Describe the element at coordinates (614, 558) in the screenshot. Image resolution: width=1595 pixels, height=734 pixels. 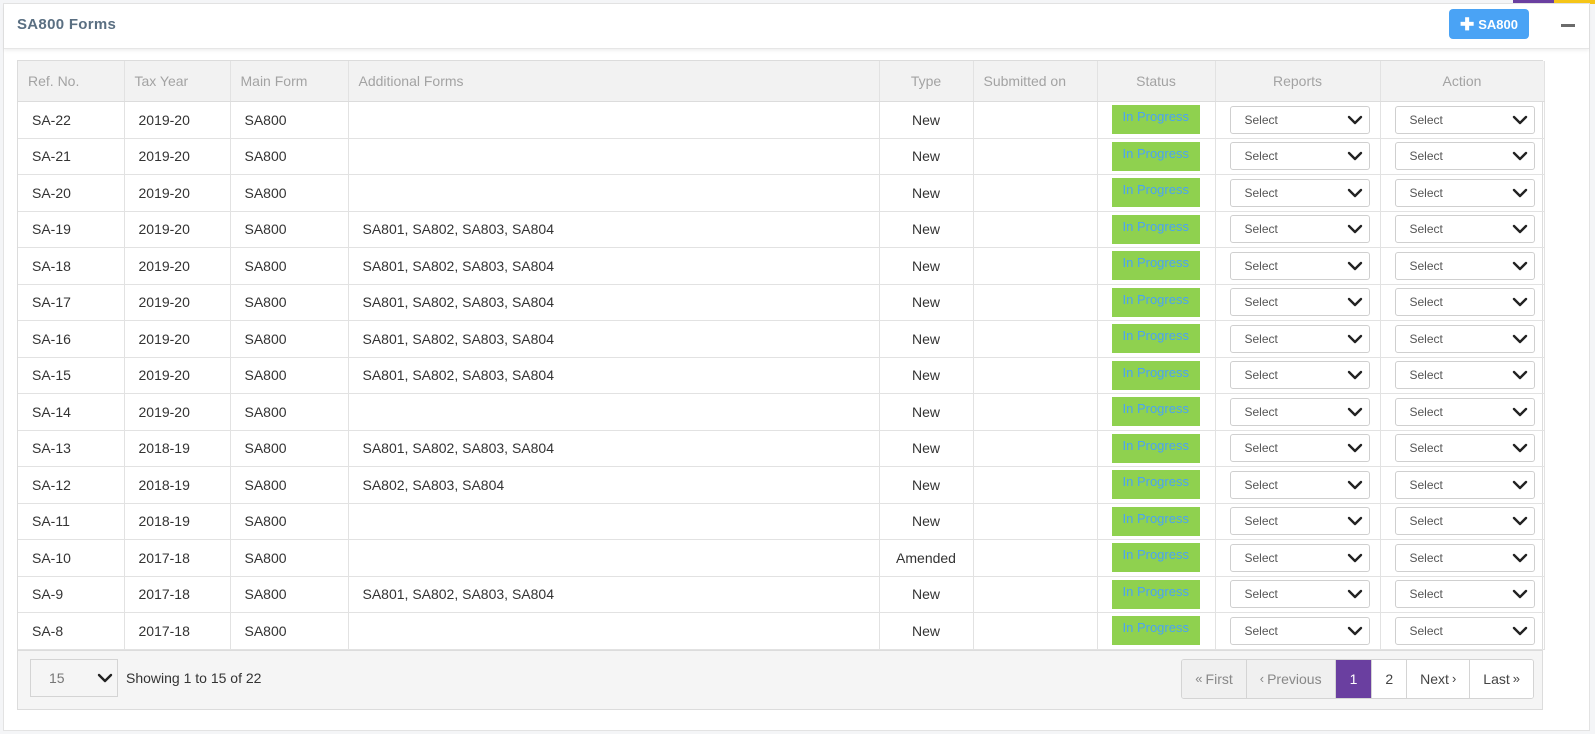
I see `cell-additional-forms` at that location.